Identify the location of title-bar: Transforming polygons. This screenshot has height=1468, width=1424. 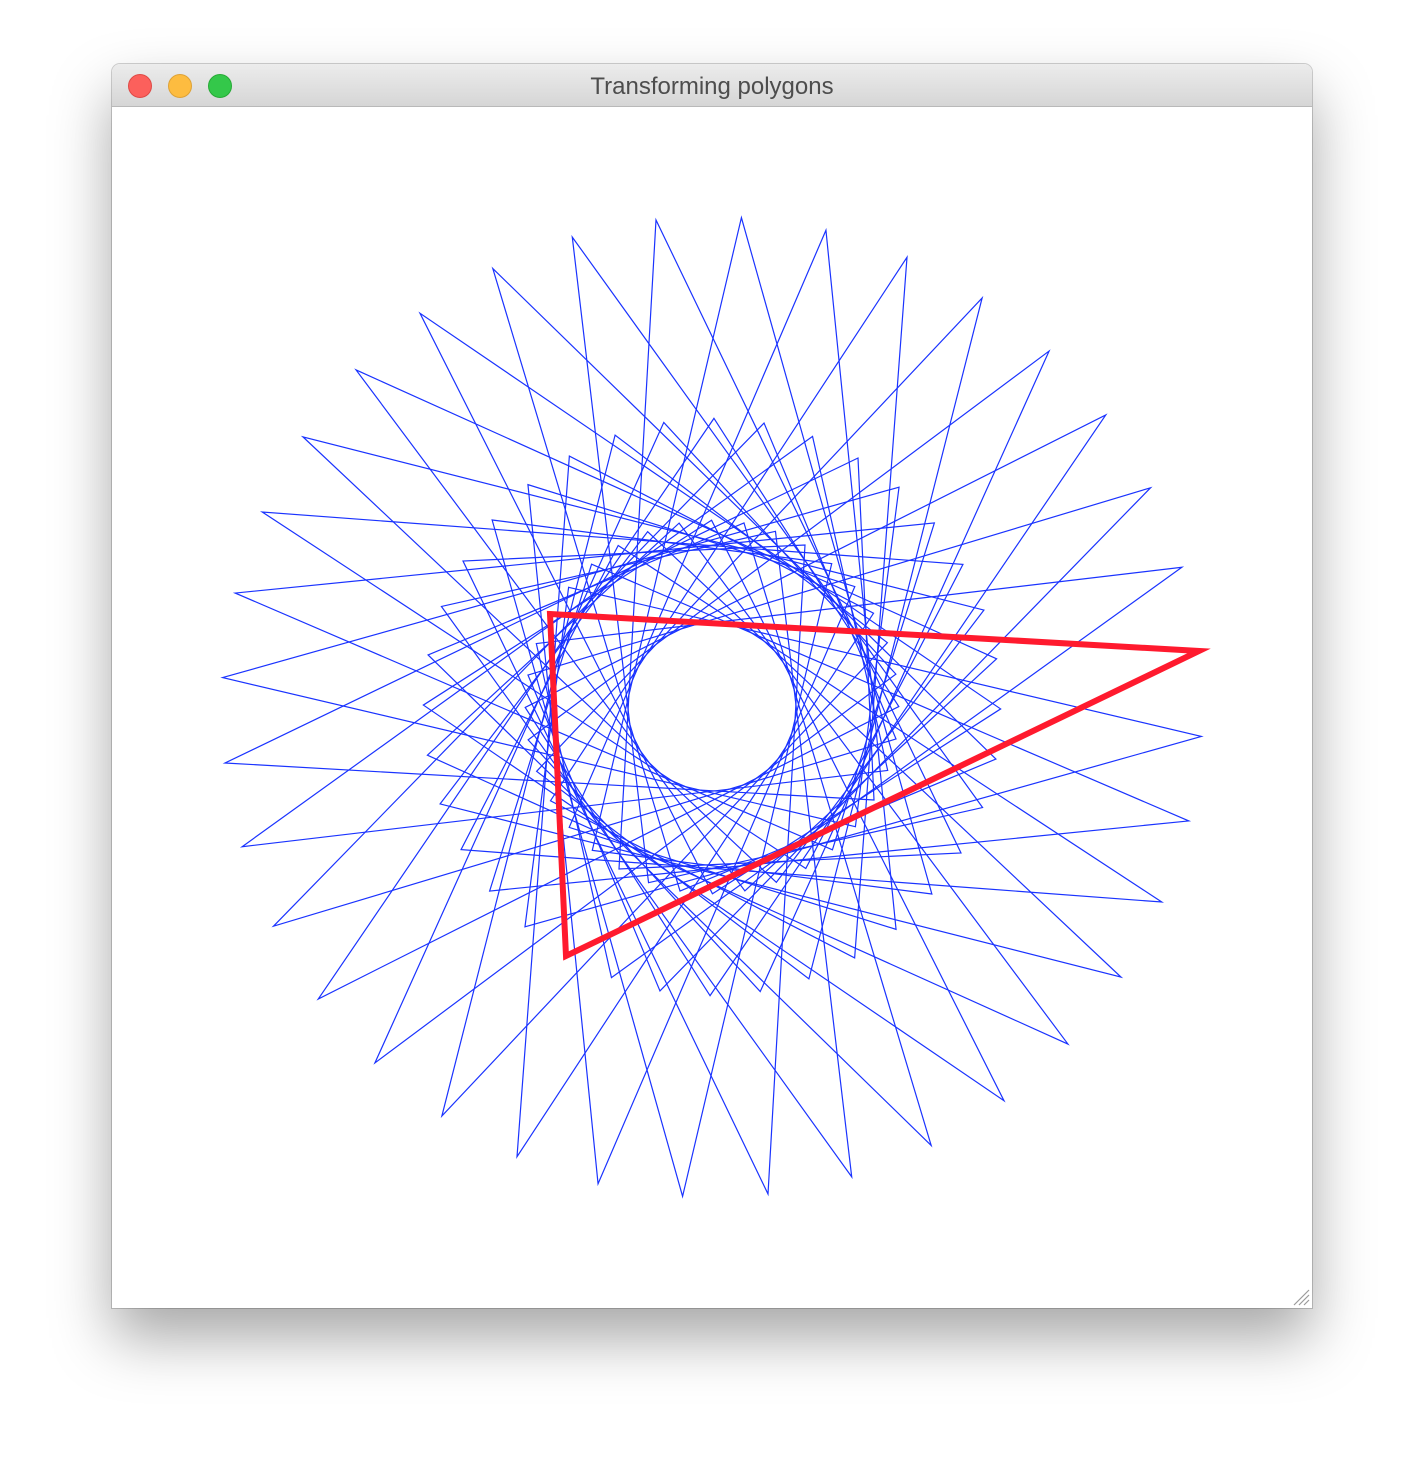
(712, 85).